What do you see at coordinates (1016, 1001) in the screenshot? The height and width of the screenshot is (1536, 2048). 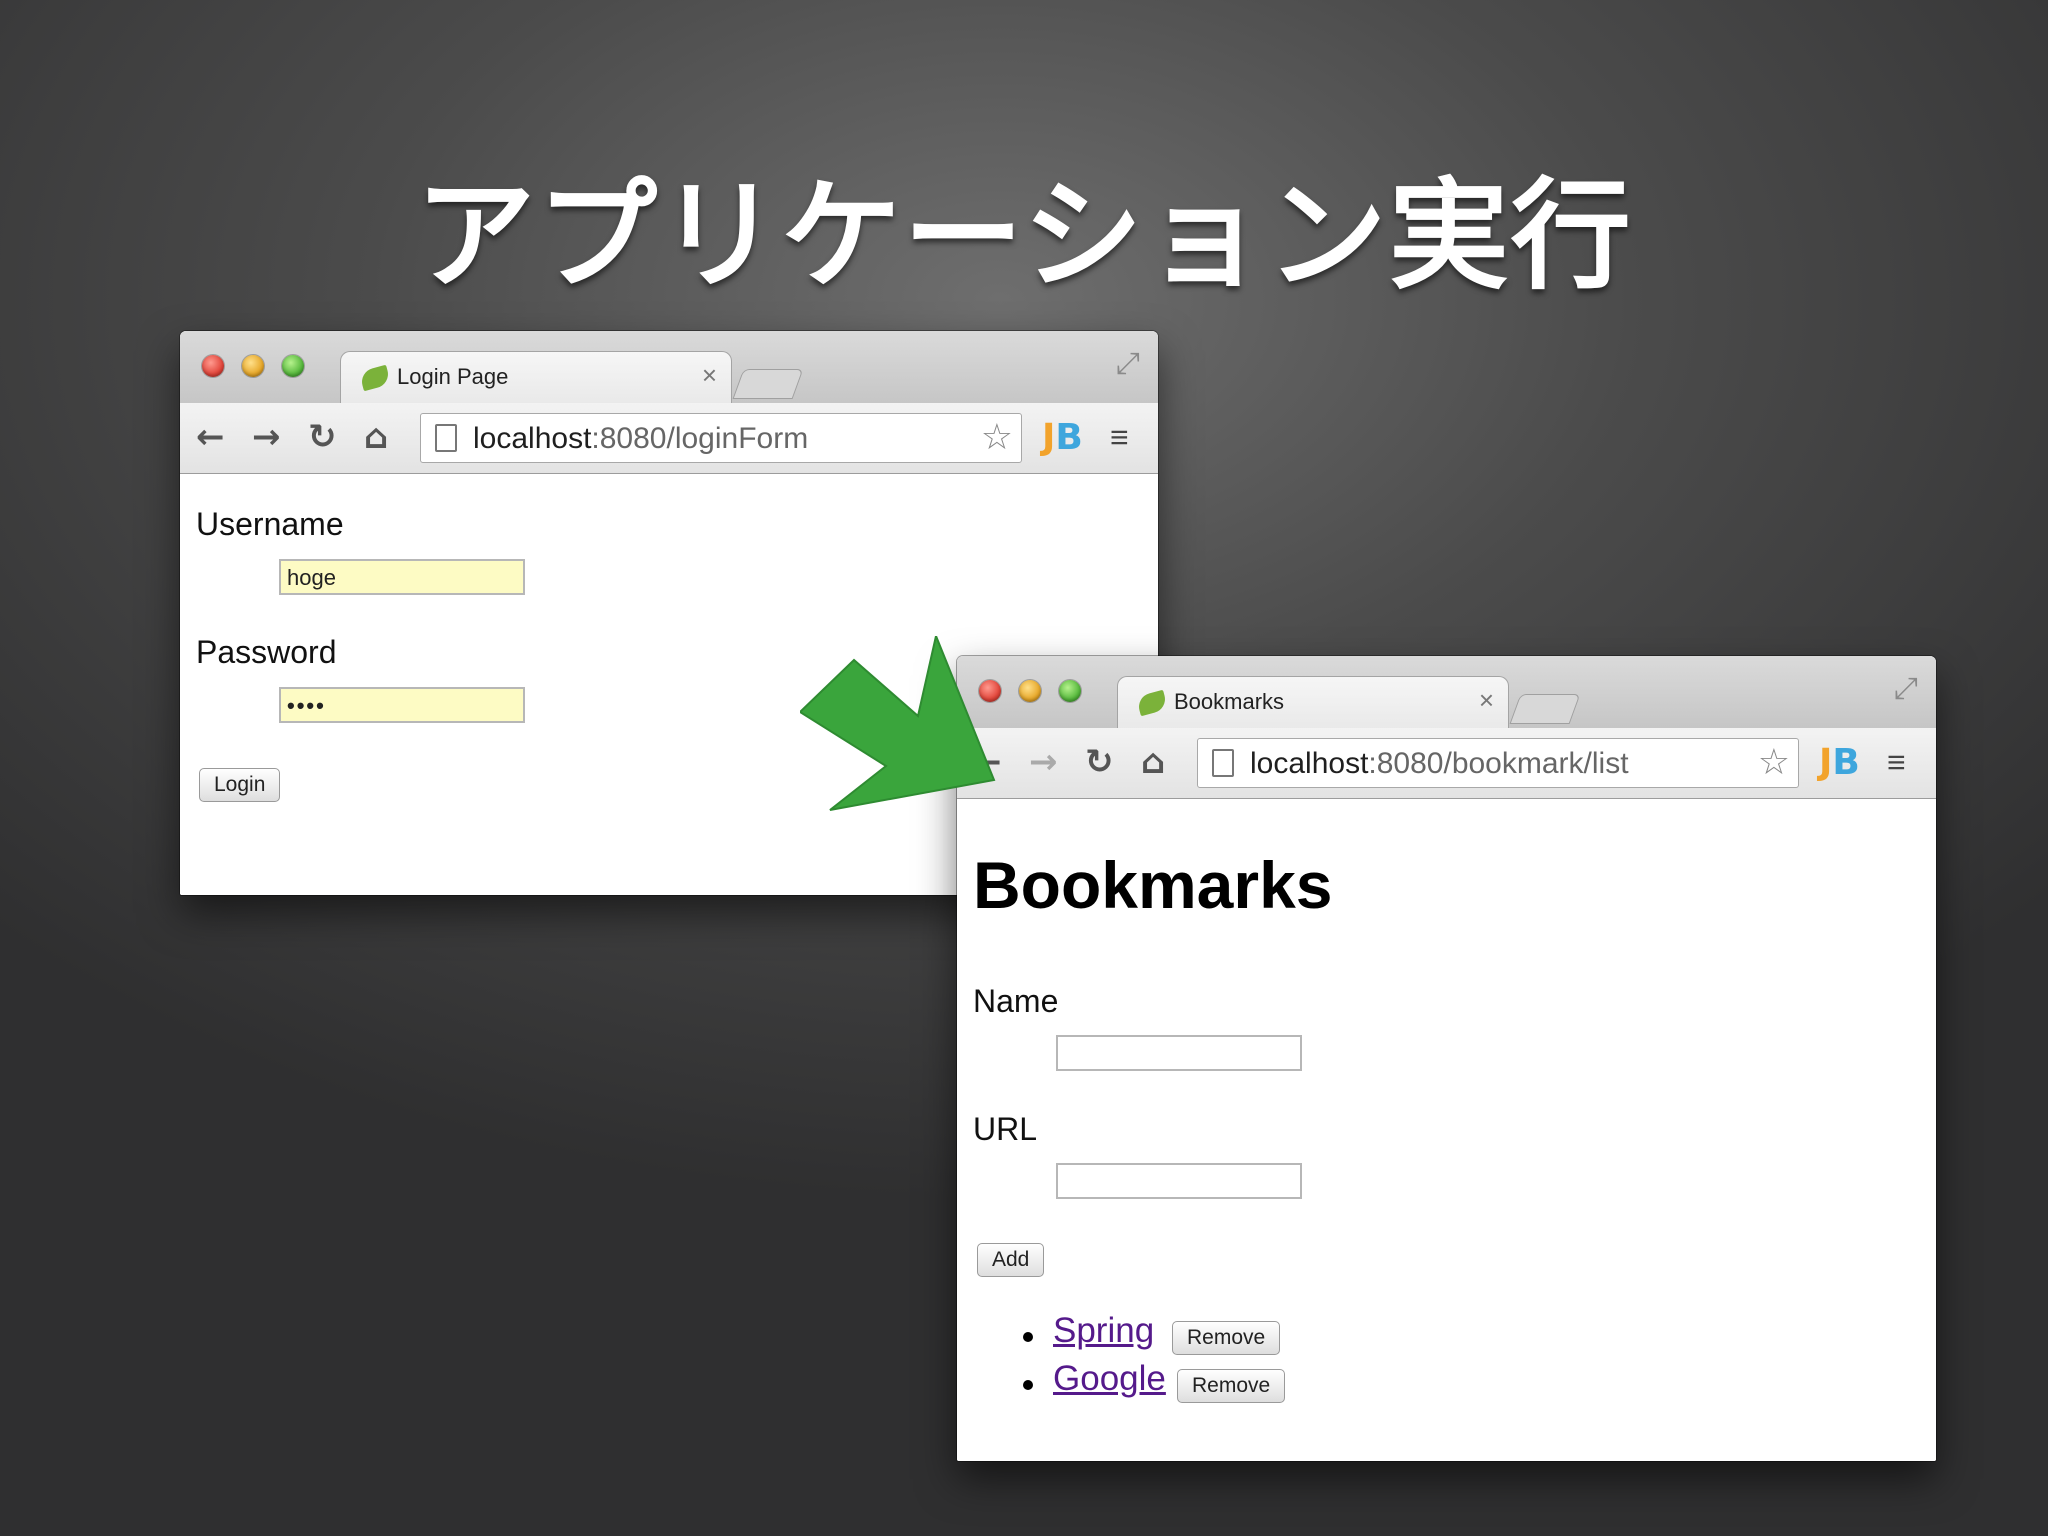 I see `name-label: Name` at bounding box center [1016, 1001].